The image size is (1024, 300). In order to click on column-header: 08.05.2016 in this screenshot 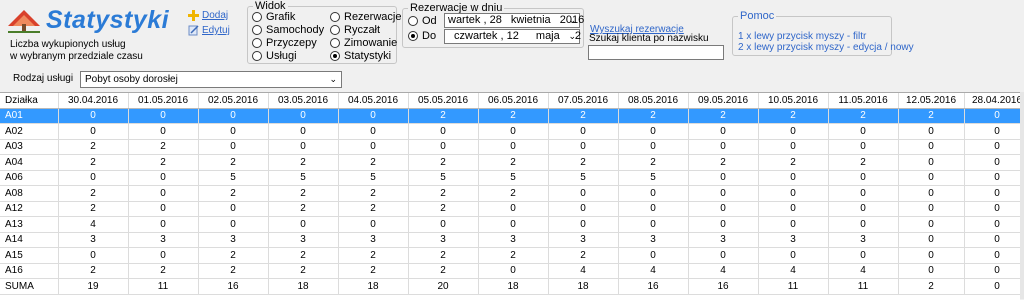, I will do `click(653, 101)`.